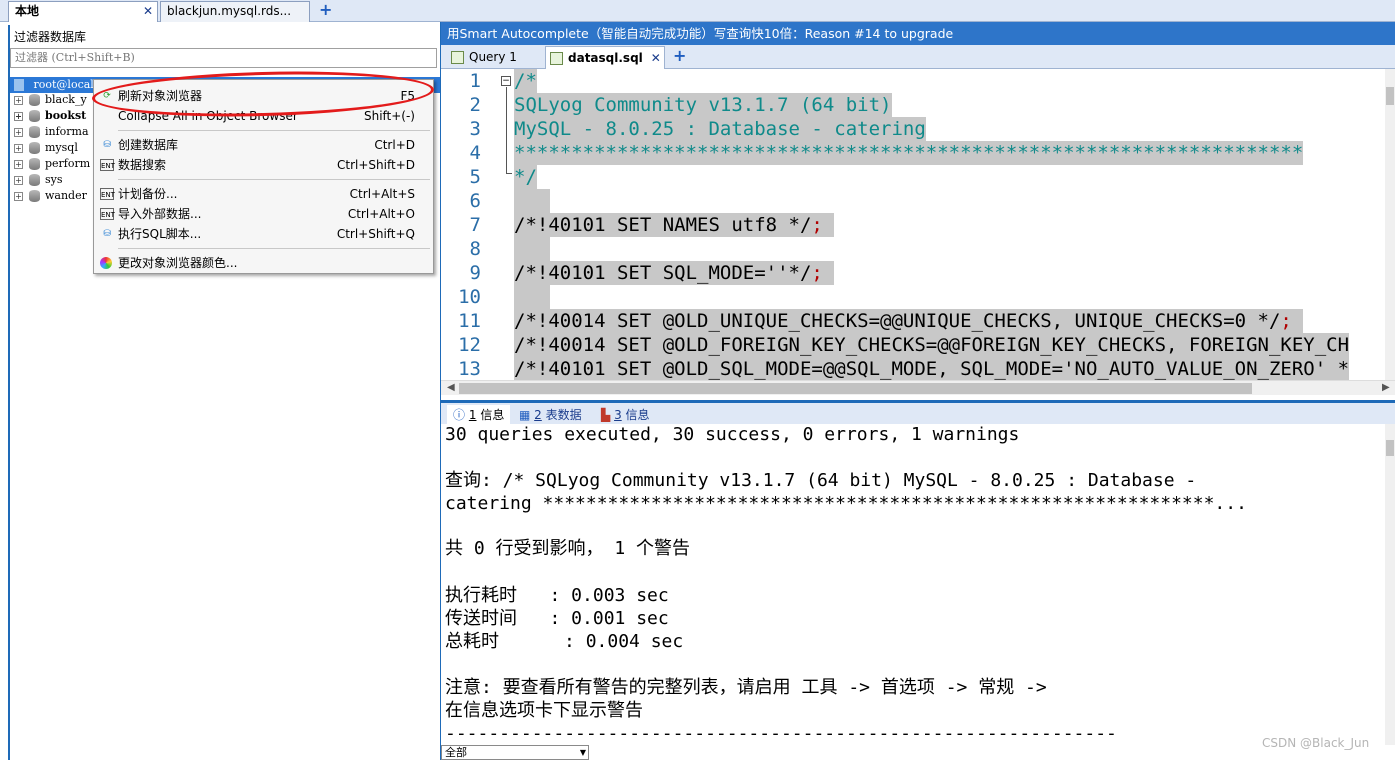  I want to click on tree-item-db: + sys, so click(38, 180).